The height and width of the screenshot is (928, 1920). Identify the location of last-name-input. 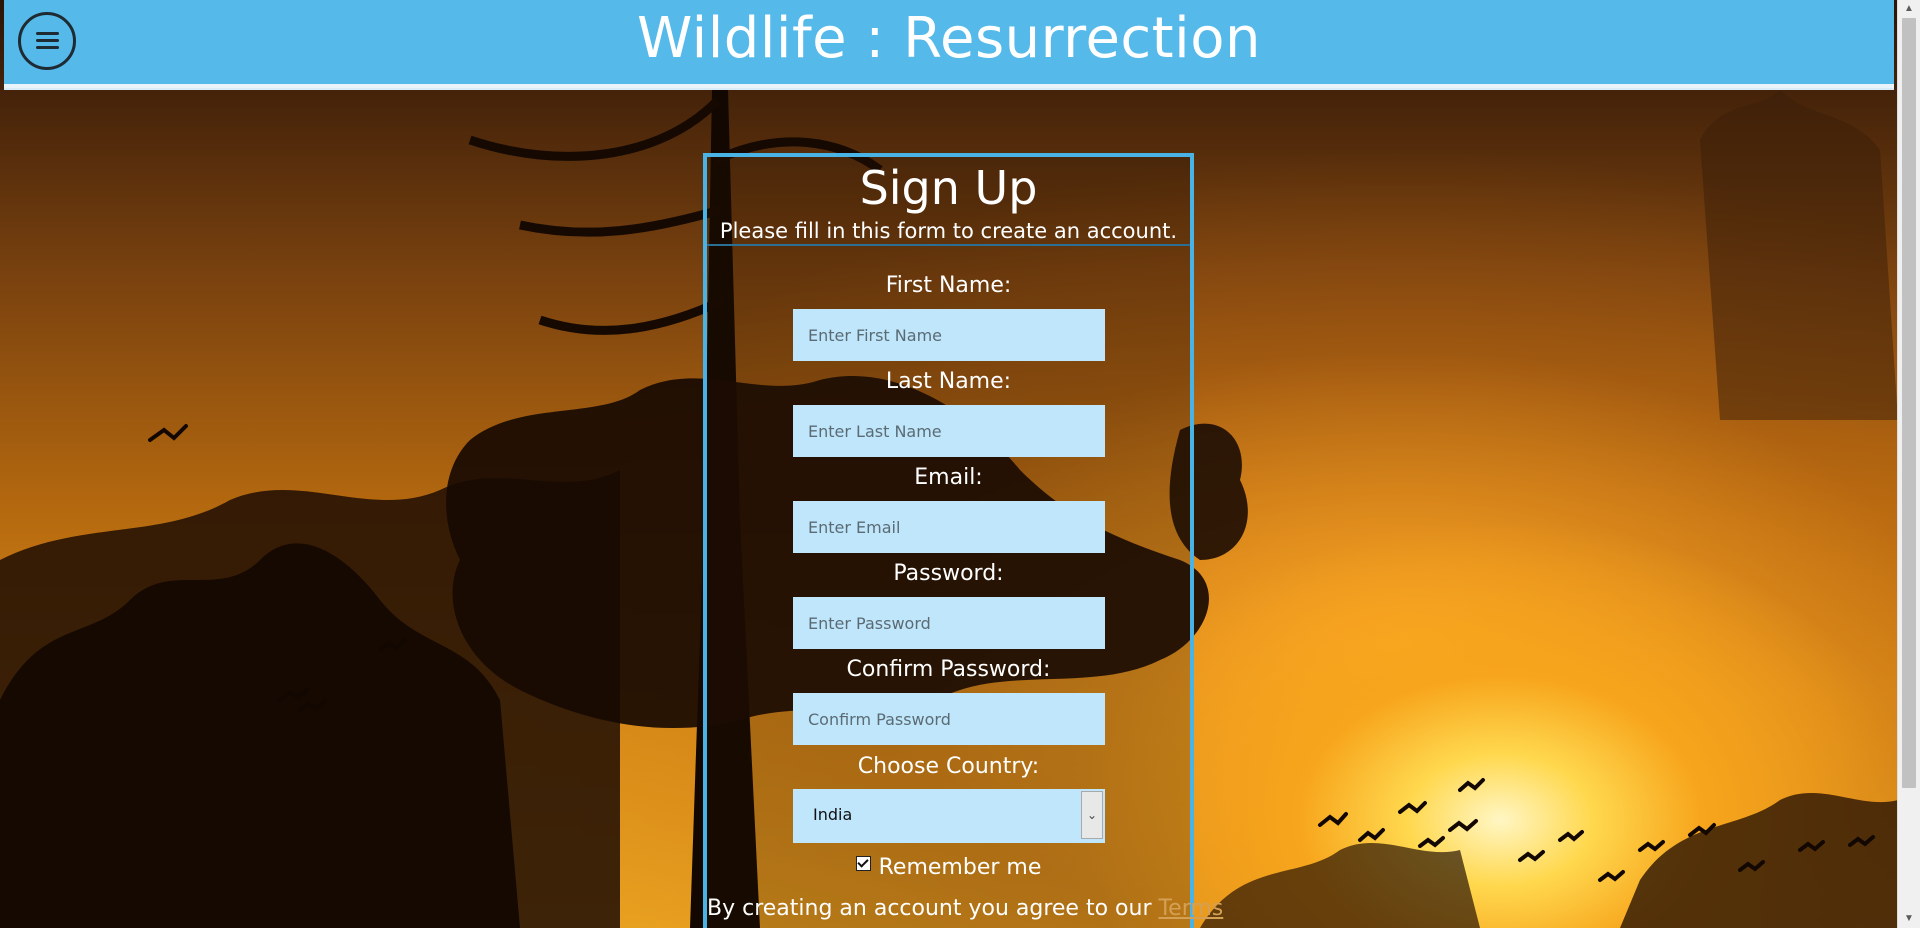
(949, 431).